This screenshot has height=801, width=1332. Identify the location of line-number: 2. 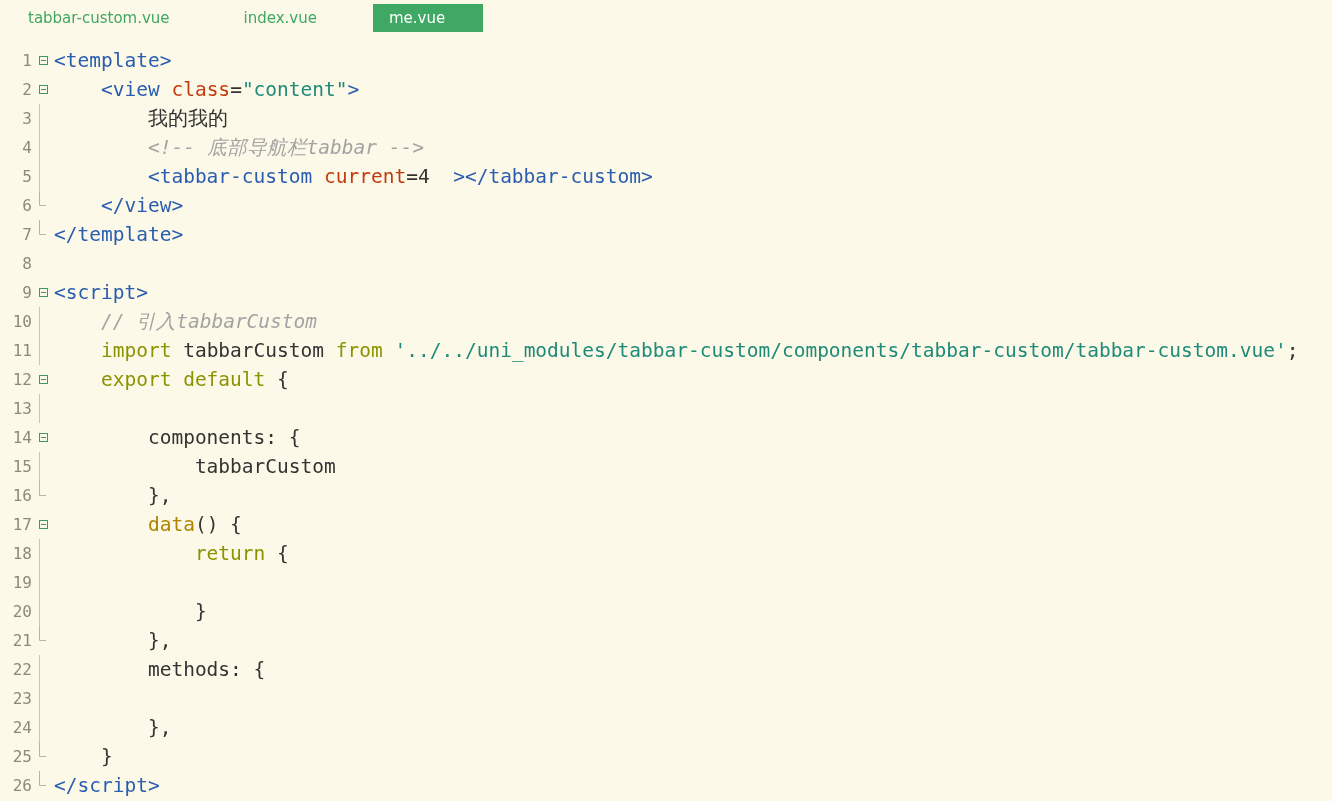
(26, 89).